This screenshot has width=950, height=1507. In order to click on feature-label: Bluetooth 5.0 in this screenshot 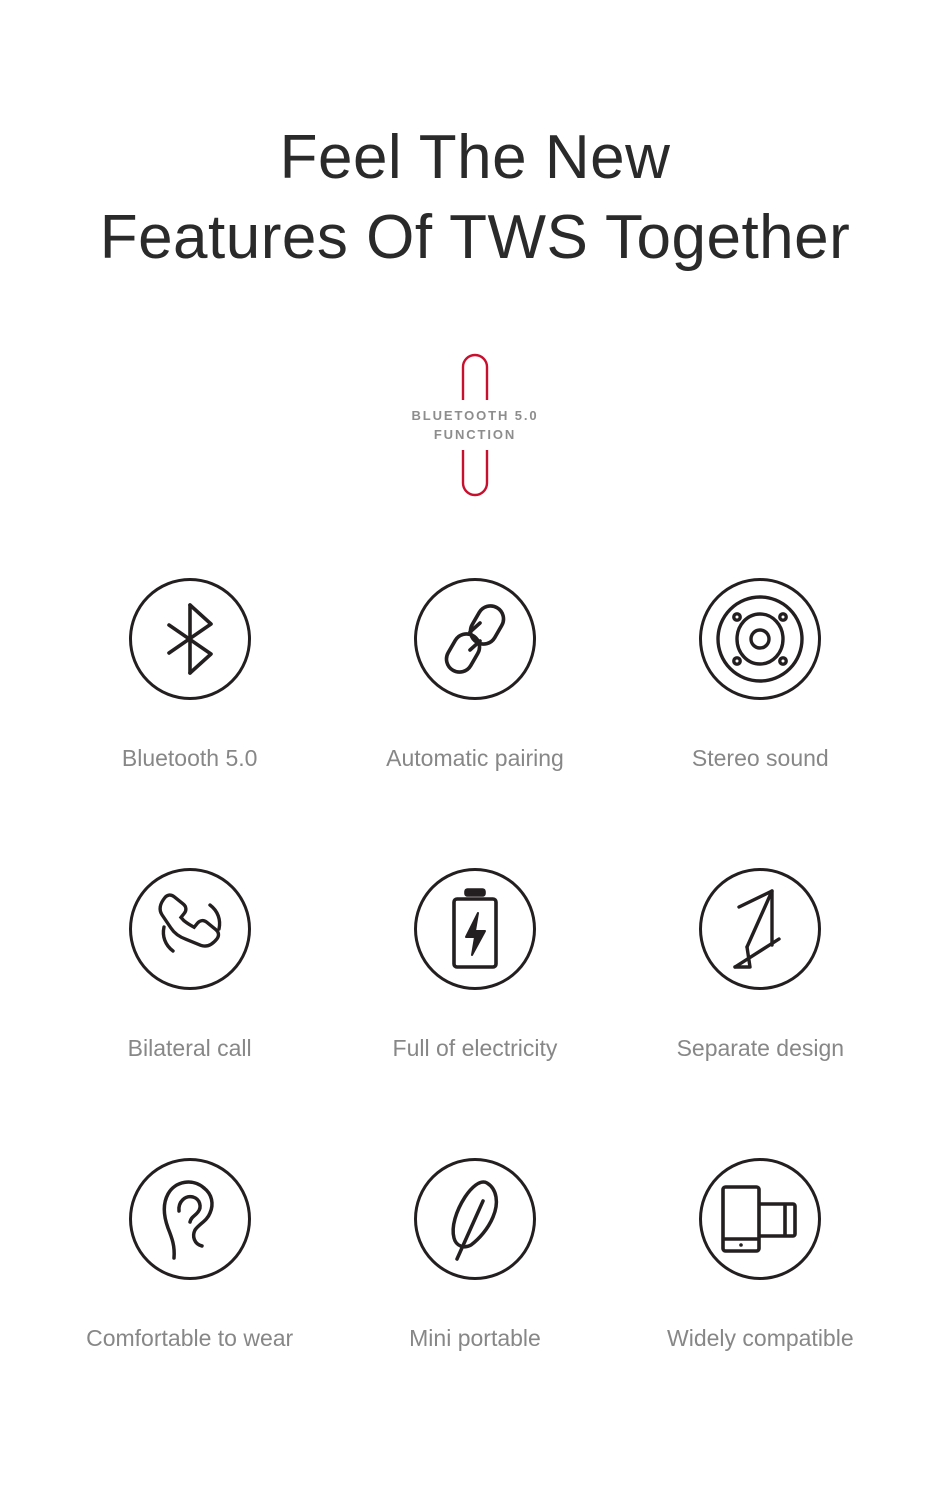, I will do `click(189, 758)`.